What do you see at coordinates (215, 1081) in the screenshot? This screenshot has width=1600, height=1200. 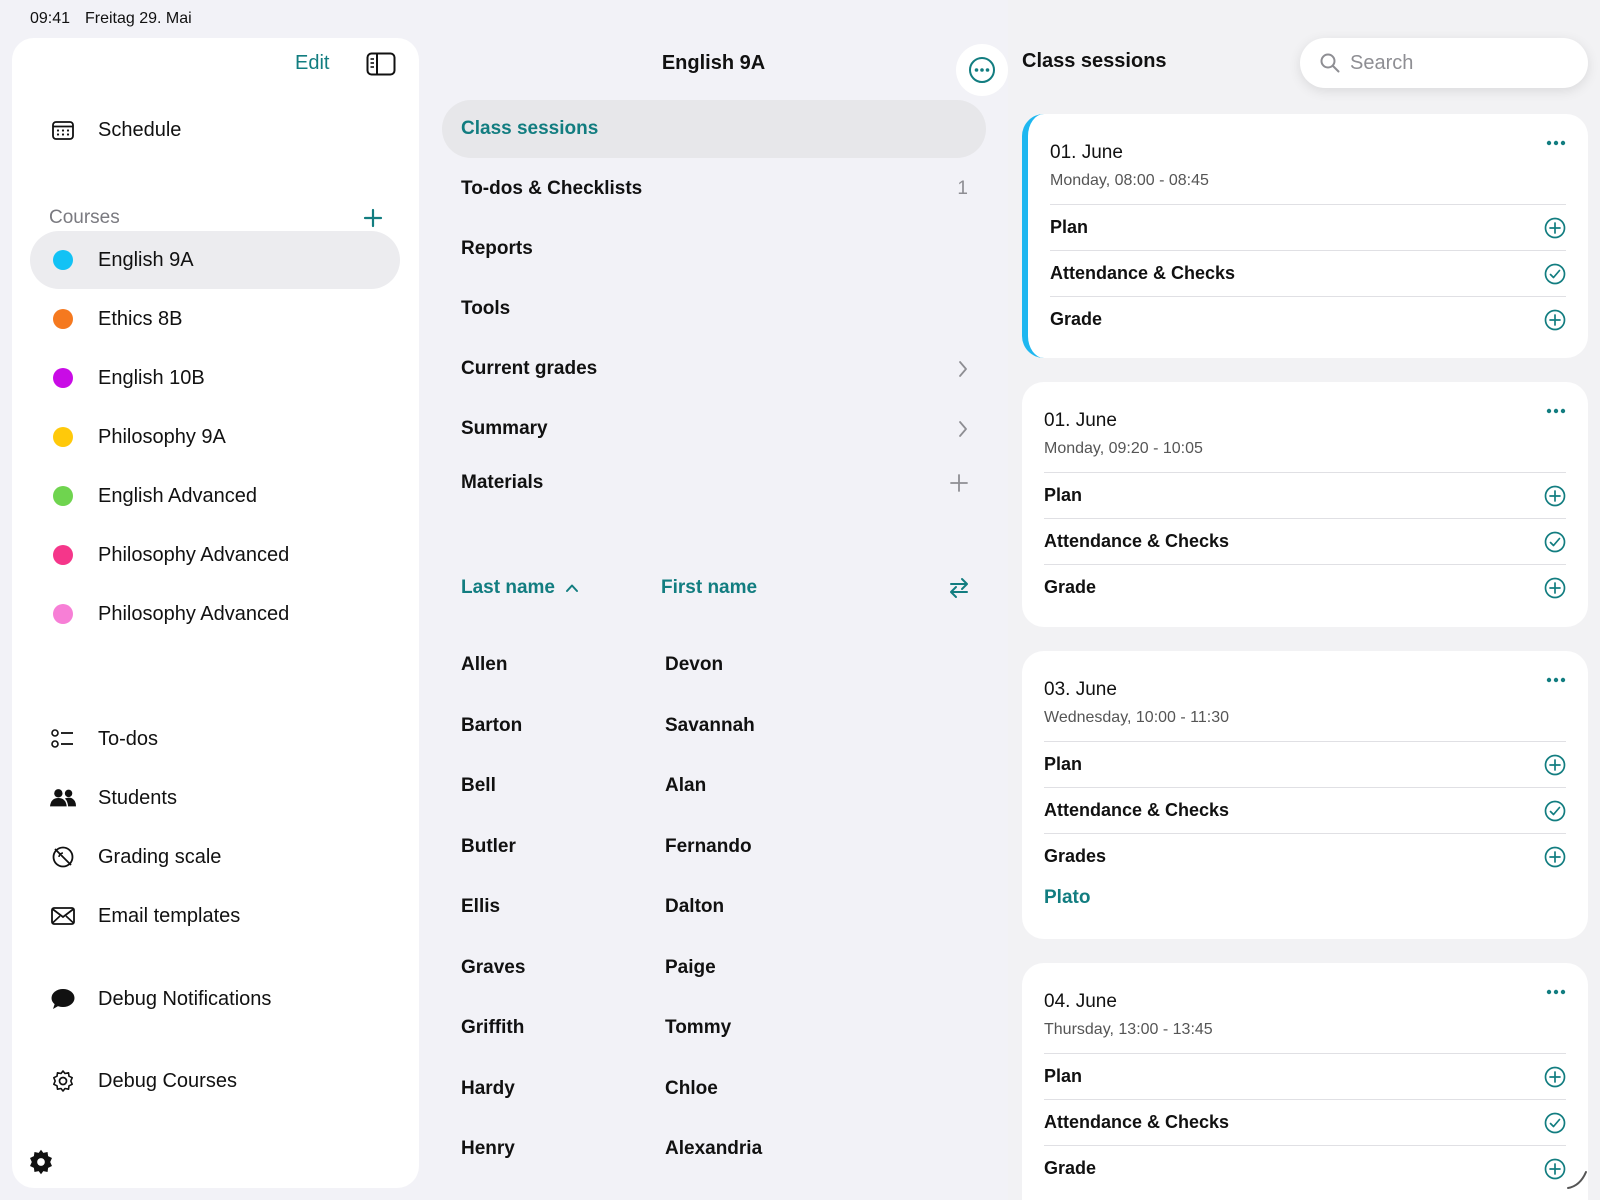 I see `sidebar-item-debug-courses: Debug Courses` at bounding box center [215, 1081].